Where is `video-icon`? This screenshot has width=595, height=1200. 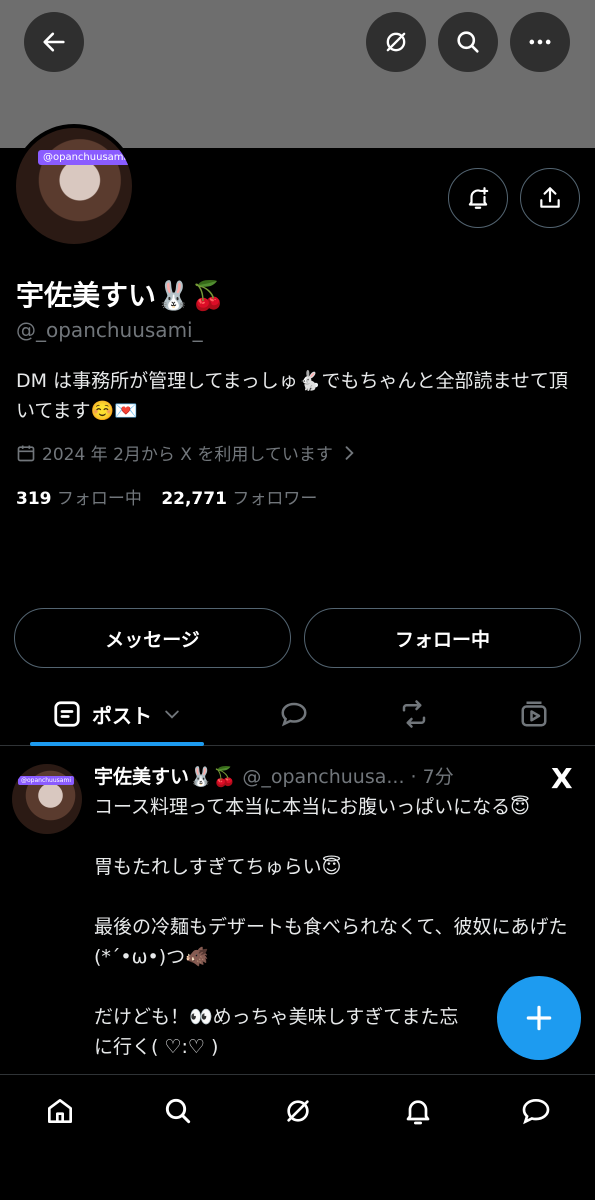
video-icon is located at coordinates (534, 714).